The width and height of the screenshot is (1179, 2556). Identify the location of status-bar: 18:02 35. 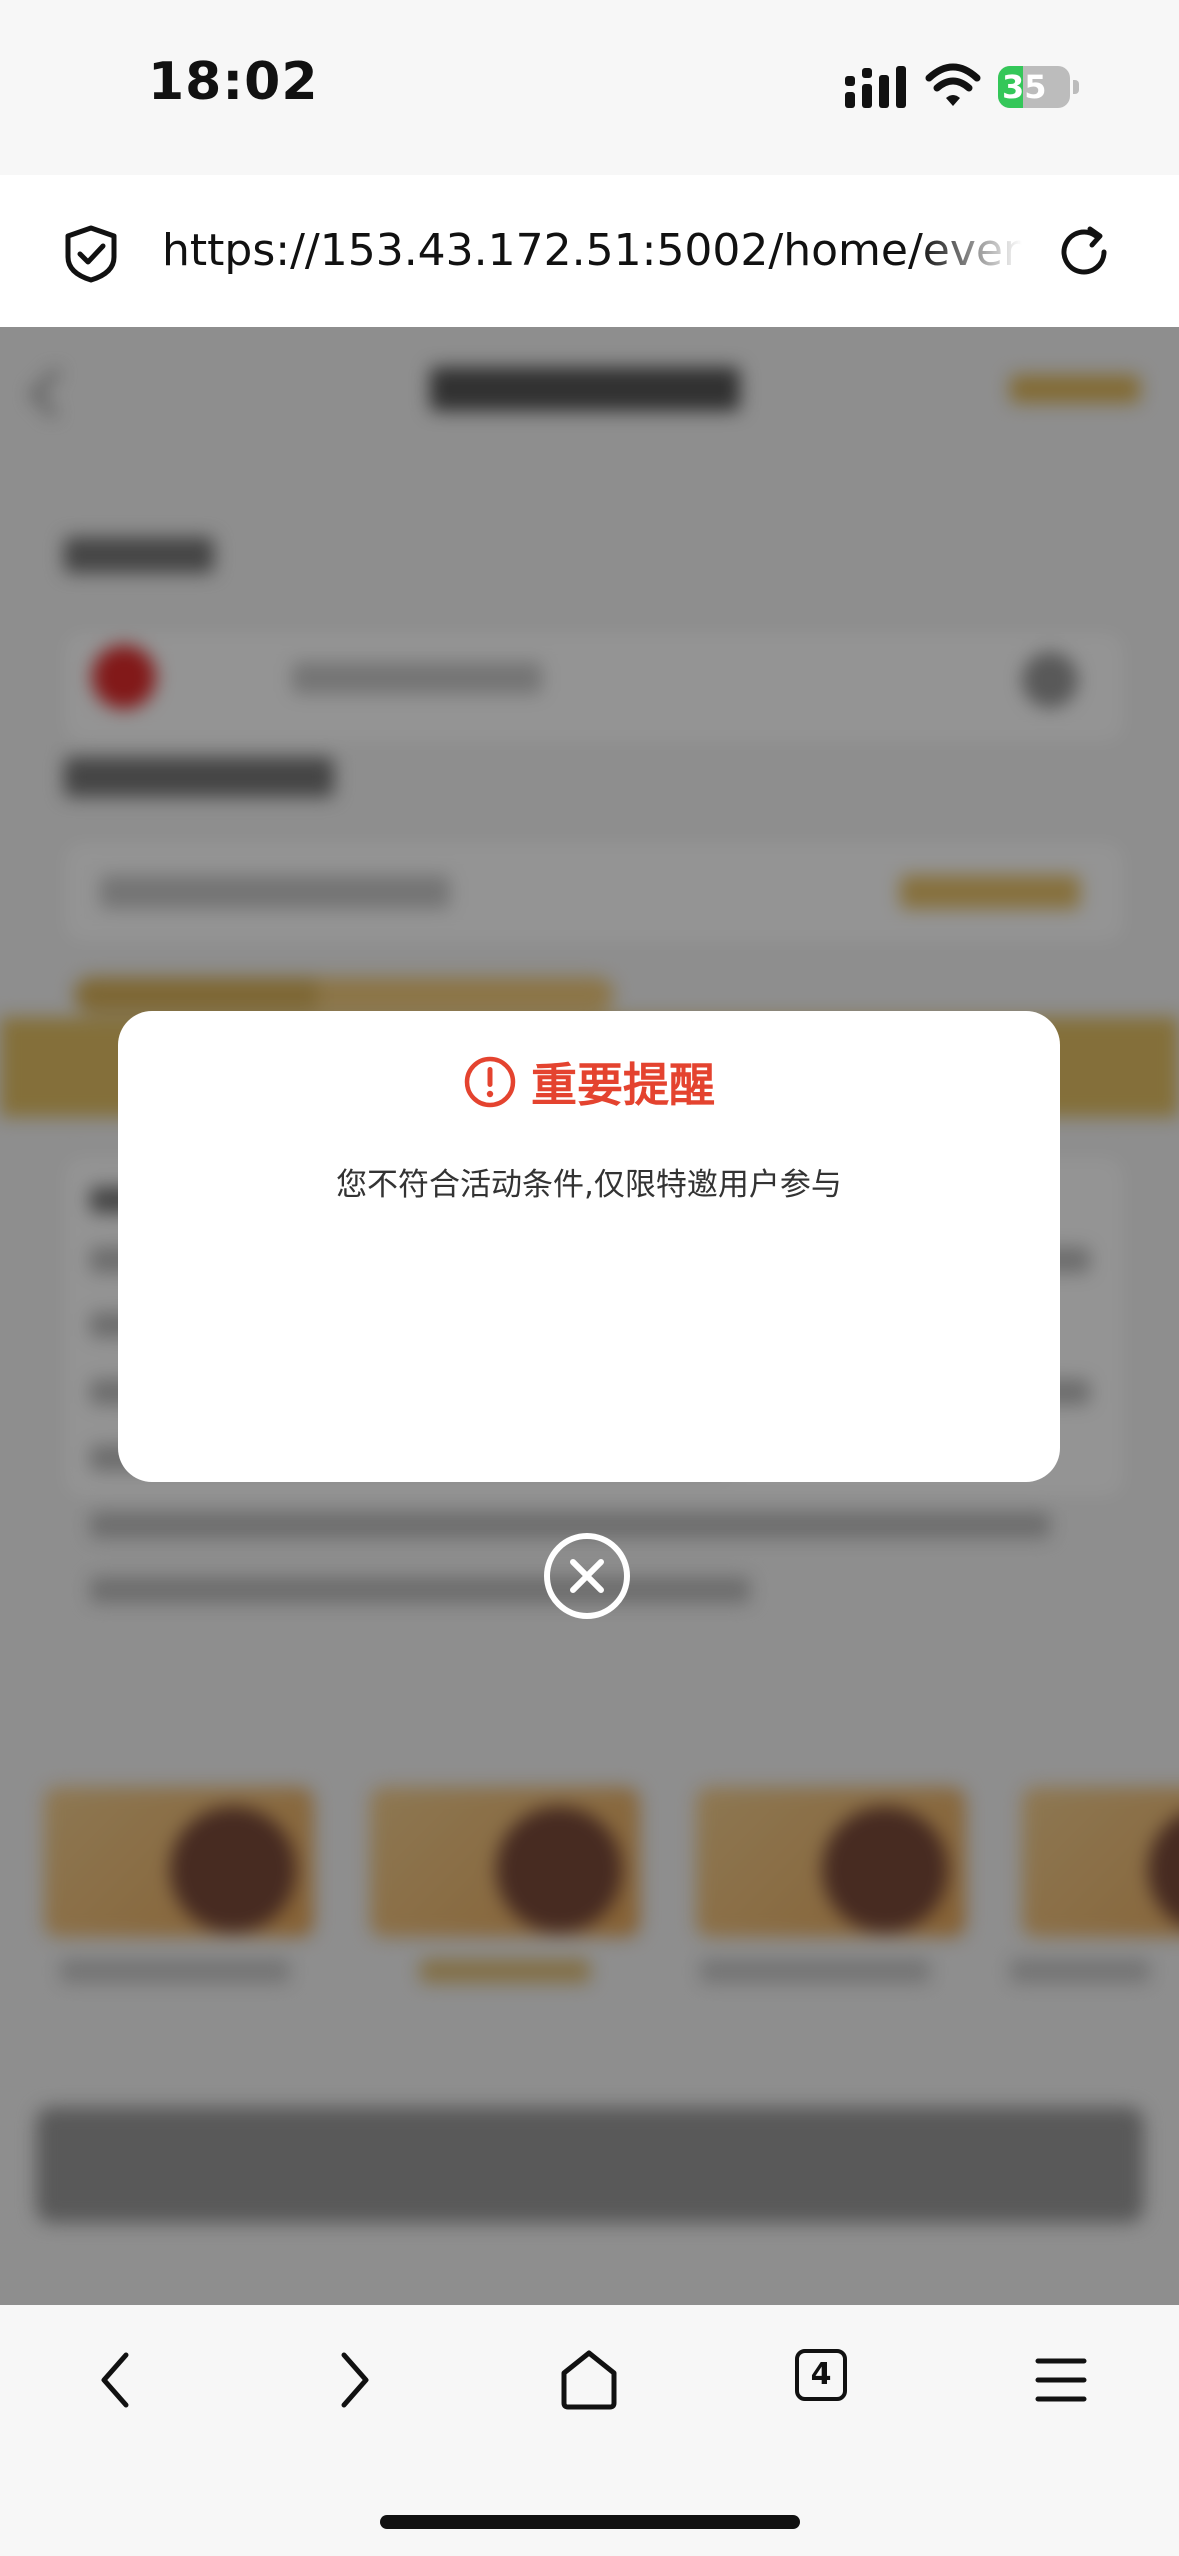
(589, 87).